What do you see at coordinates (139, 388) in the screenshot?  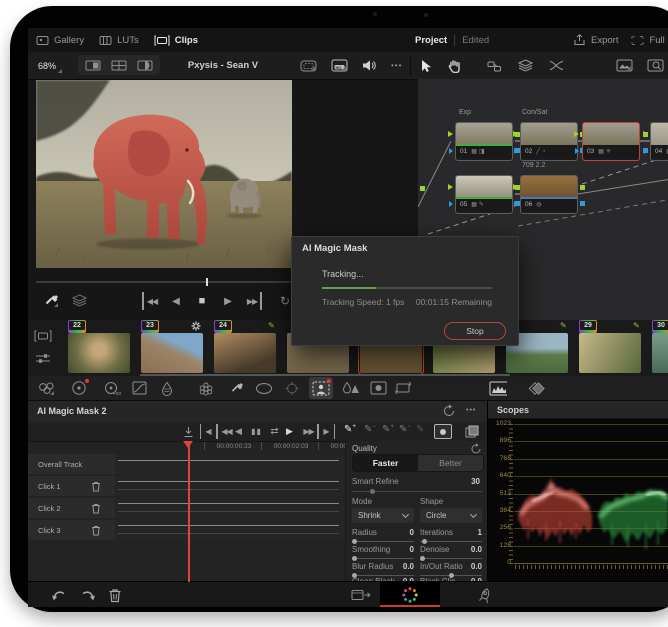 I see `curves-icon` at bounding box center [139, 388].